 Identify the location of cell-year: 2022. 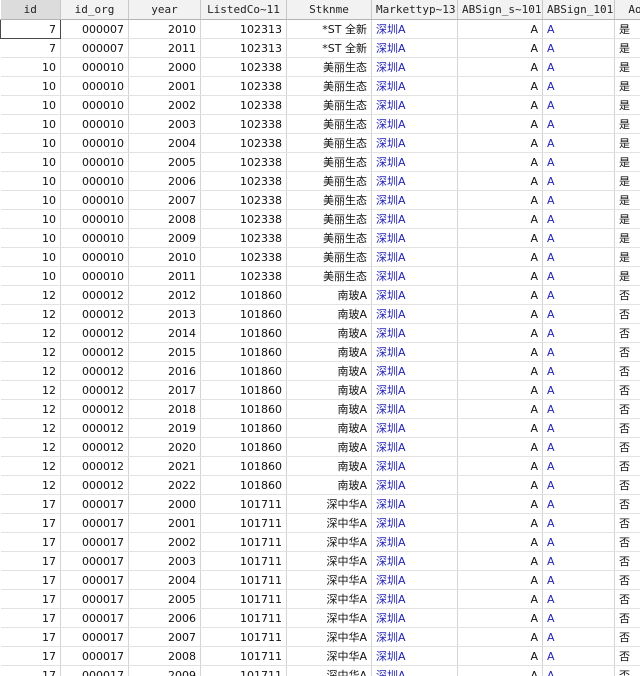
(164, 485).